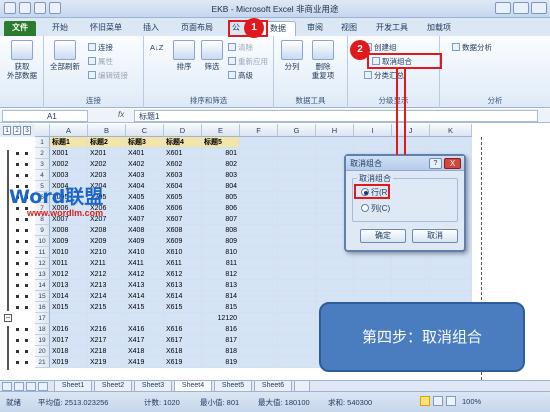 The height and width of the screenshot is (412, 550). I want to click on cell-c2: X401, so click(145, 153).